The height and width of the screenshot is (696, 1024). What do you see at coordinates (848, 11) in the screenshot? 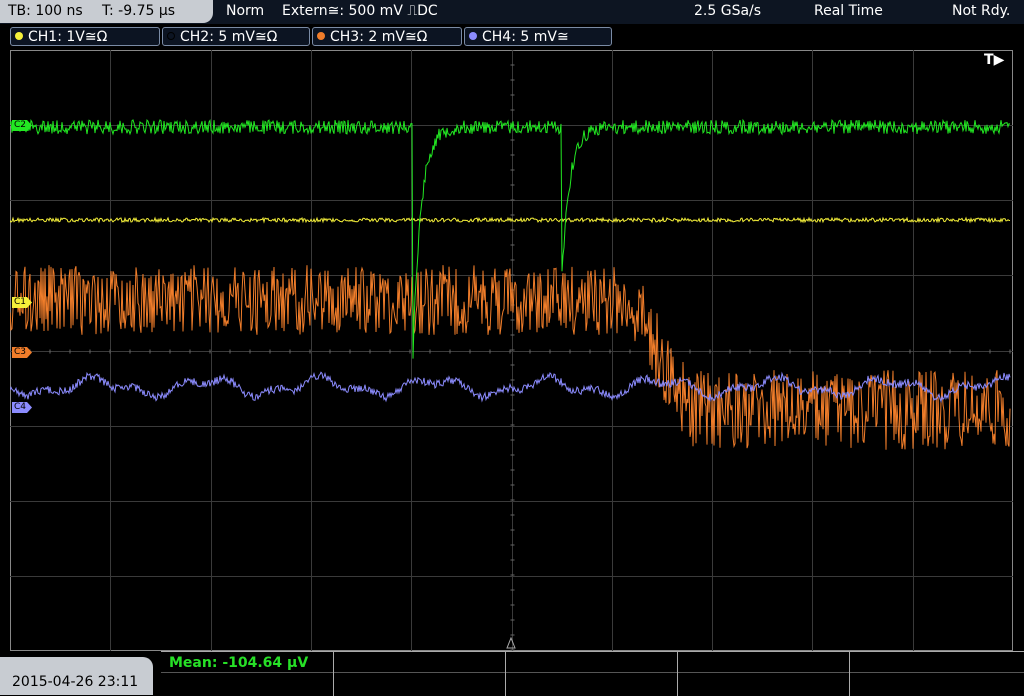
I see `acquisition-mode: Real Time` at bounding box center [848, 11].